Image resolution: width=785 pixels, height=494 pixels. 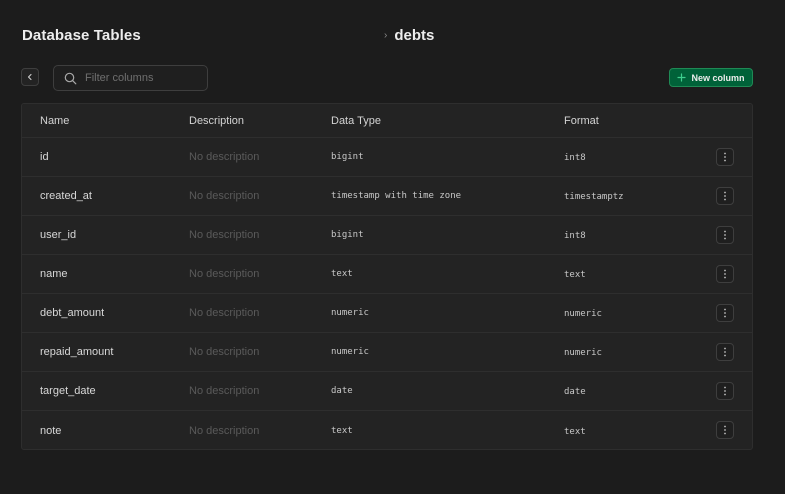 I want to click on column-name: debt_amount, so click(x=72, y=313).